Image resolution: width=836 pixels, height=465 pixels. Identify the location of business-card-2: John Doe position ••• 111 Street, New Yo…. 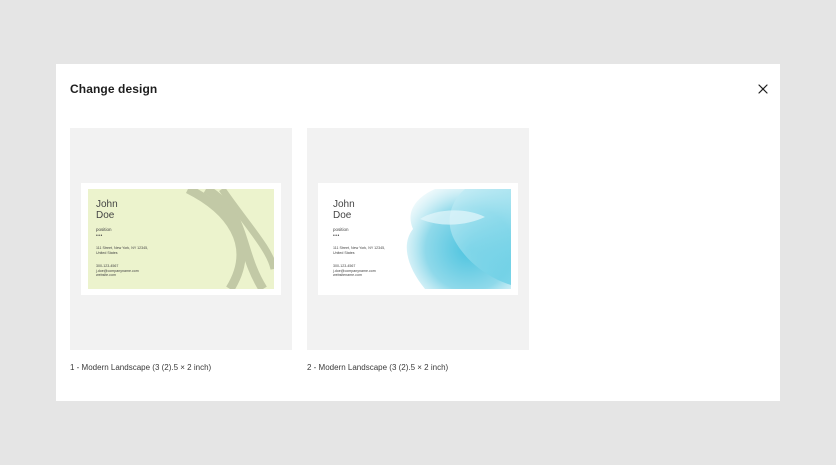
(418, 239).